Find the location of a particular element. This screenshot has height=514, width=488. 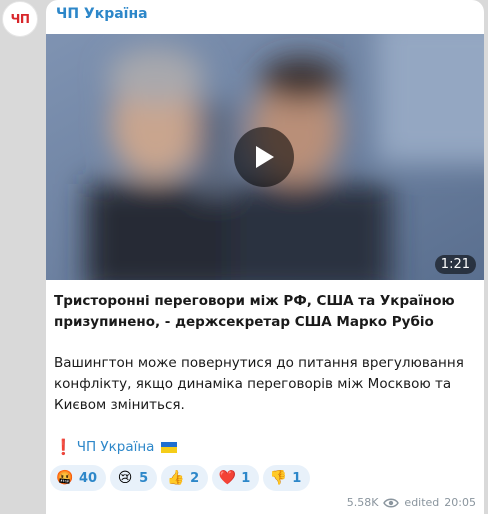

exclamation-icon: ❗ is located at coordinates (63, 447).